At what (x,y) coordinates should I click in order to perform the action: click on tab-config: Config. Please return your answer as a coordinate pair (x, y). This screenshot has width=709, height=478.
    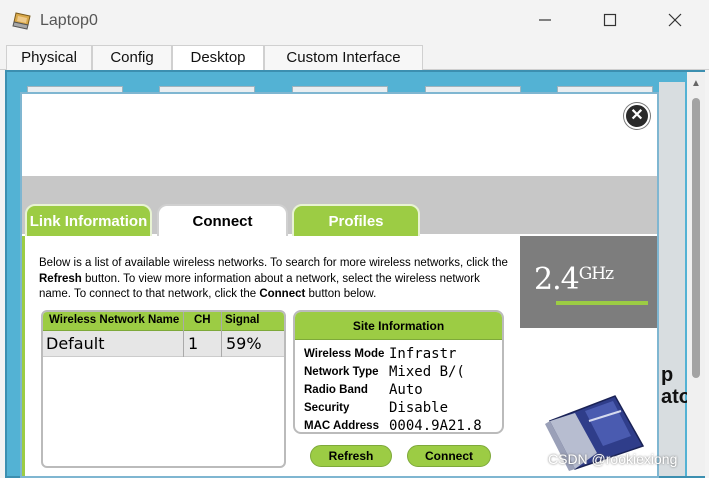
    Looking at the image, I should click on (132, 58).